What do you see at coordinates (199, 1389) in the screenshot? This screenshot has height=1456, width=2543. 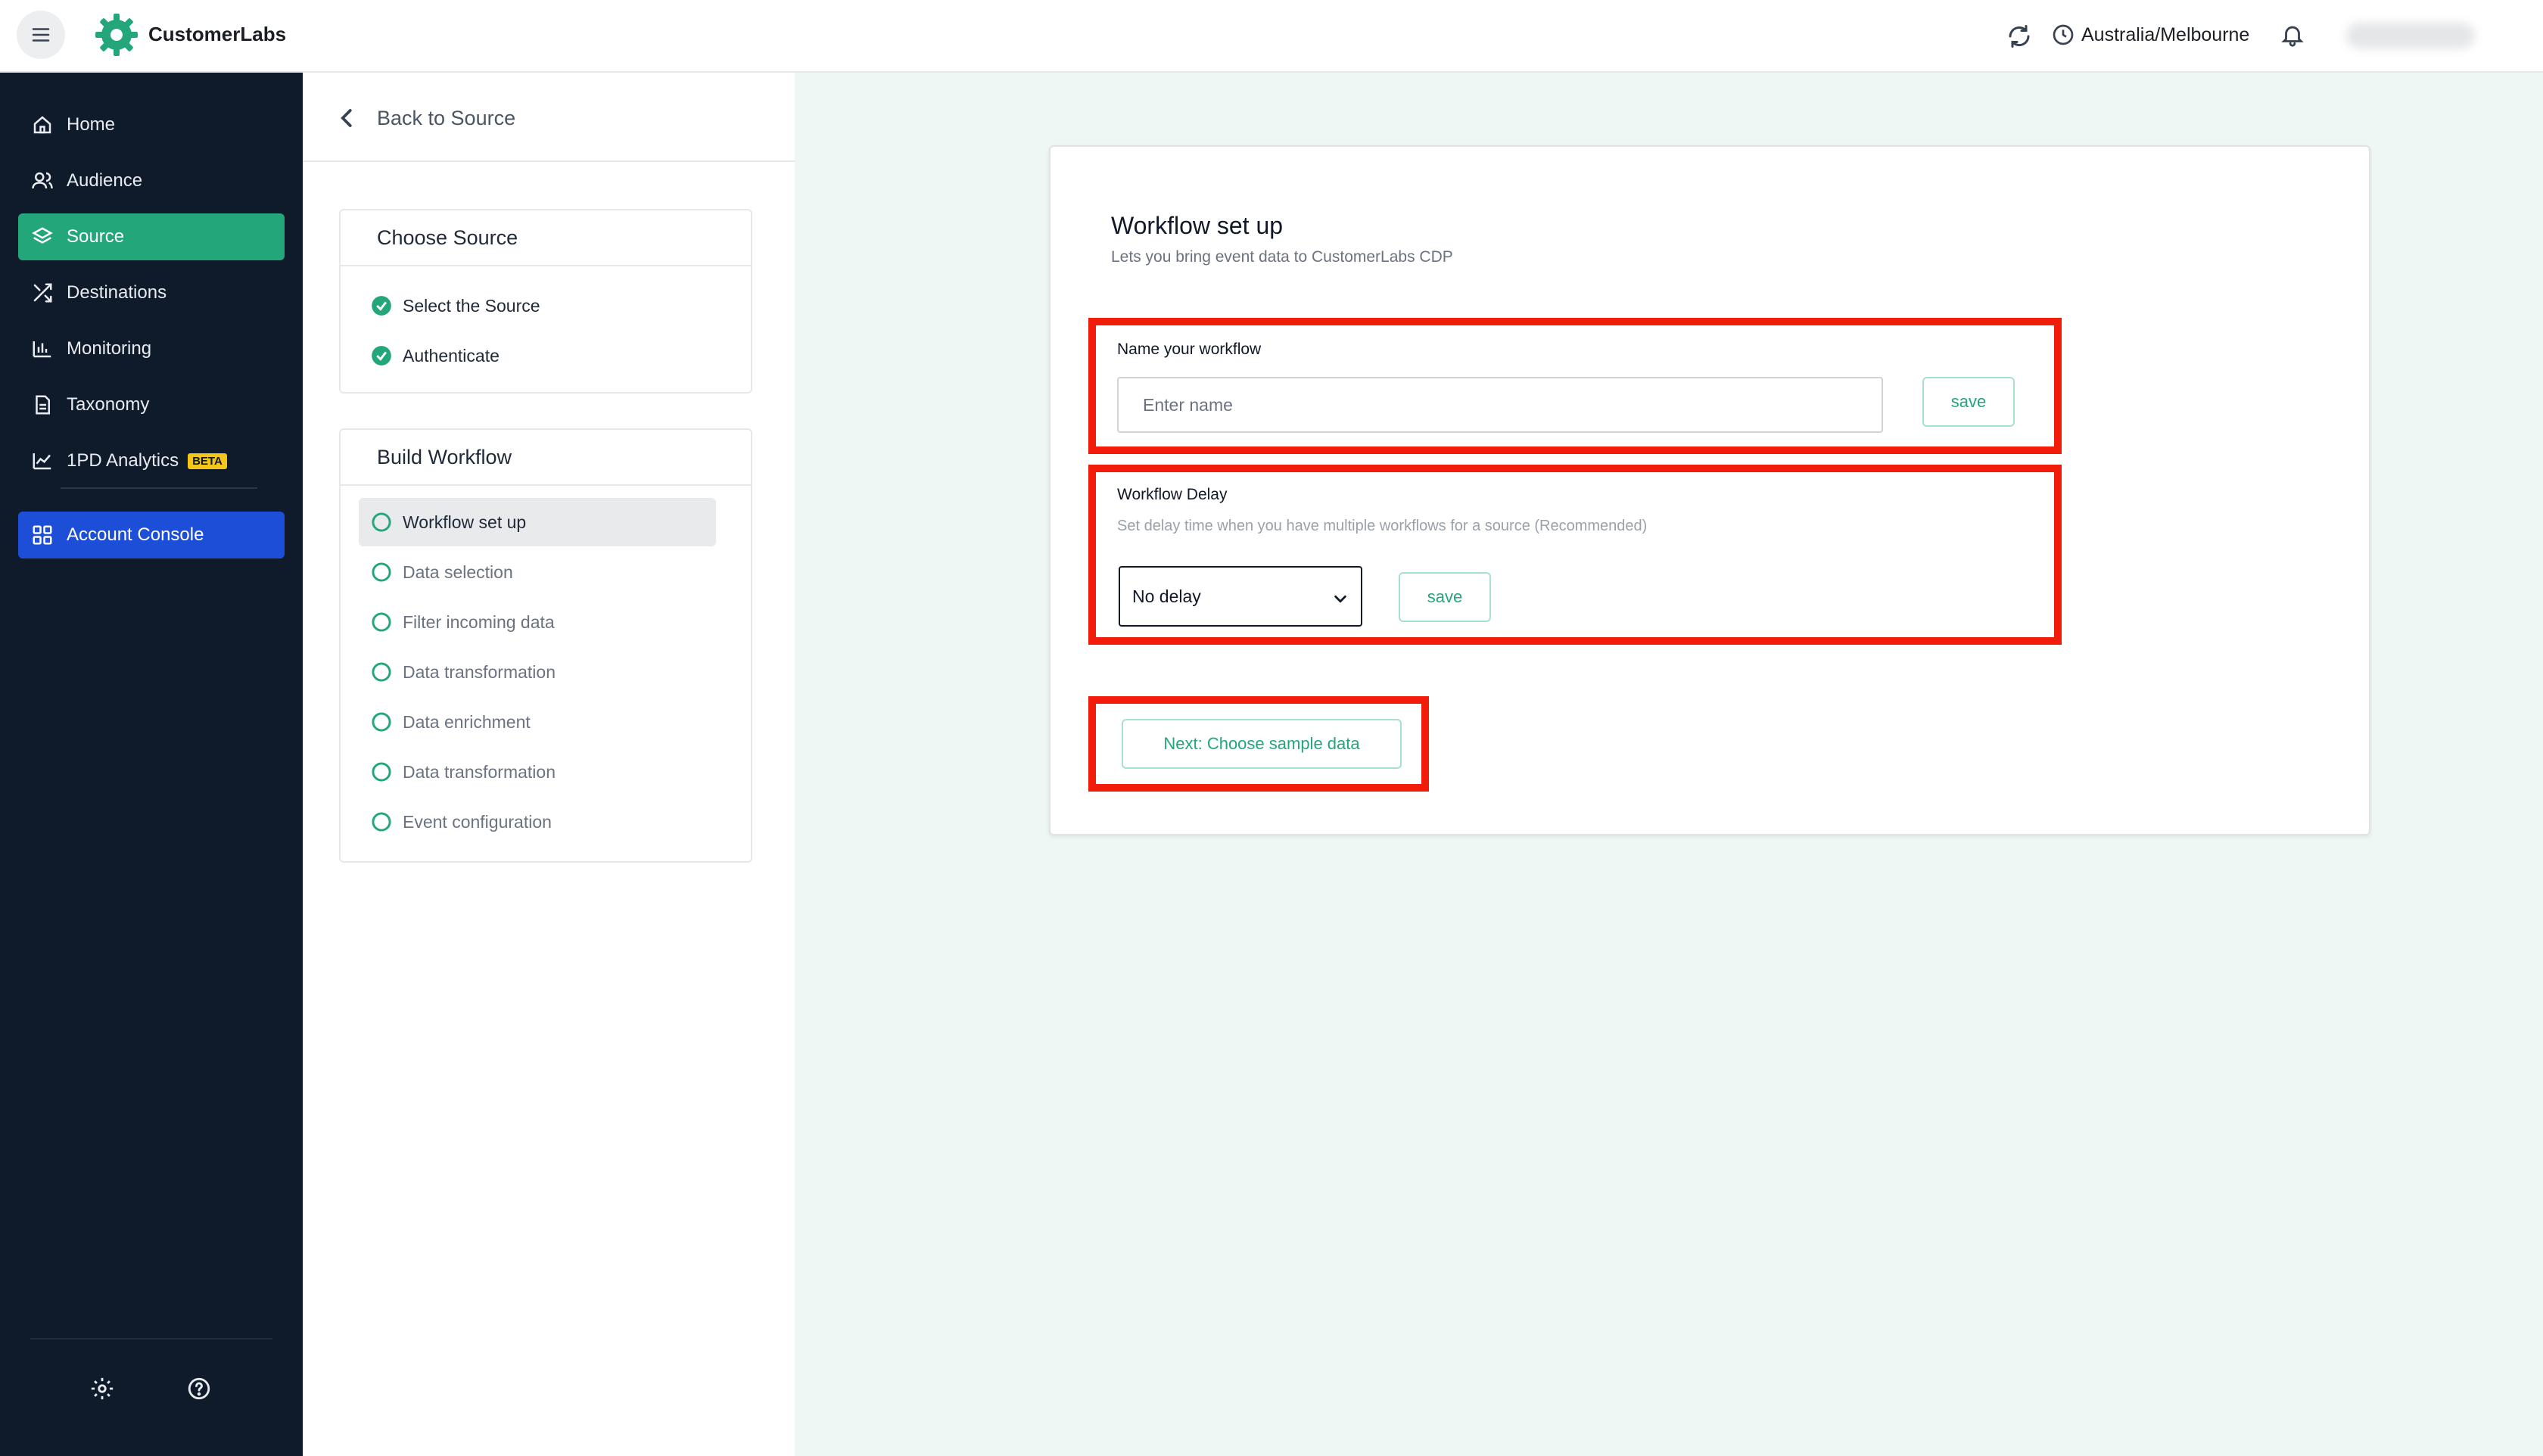 I see `help-icon` at bounding box center [199, 1389].